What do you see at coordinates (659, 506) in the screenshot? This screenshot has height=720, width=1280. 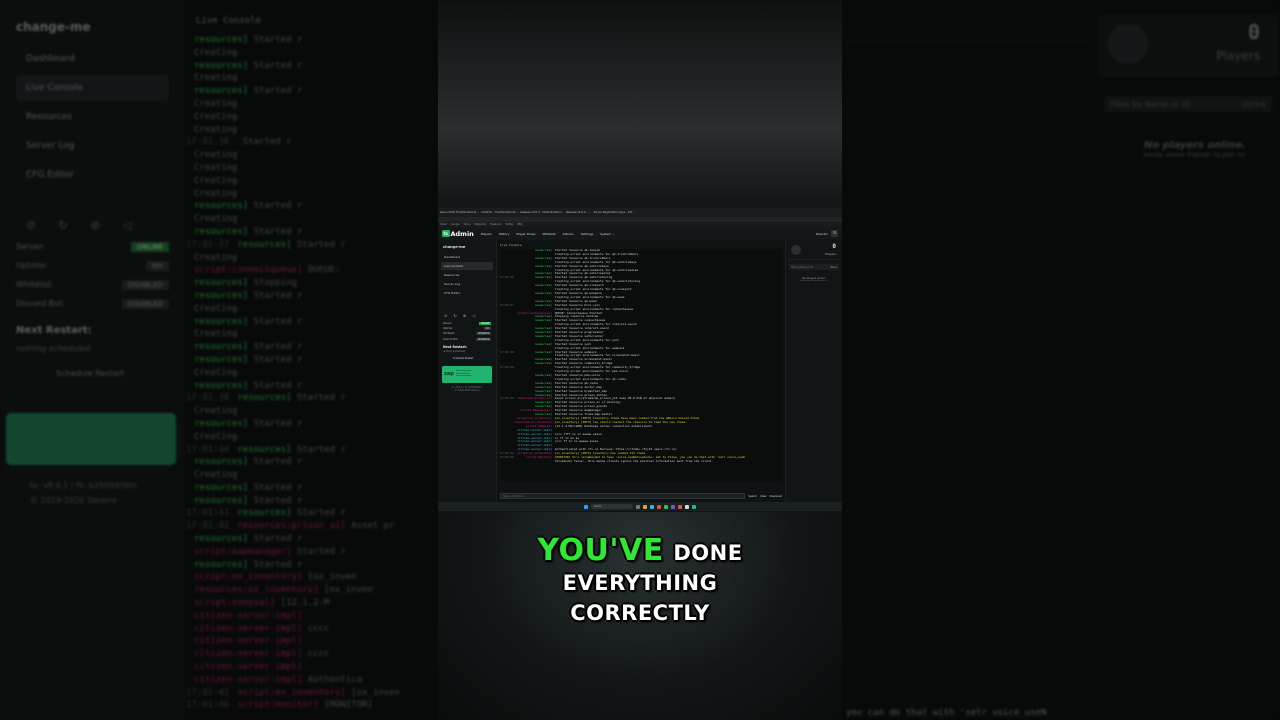 I see `chrome-icon` at bounding box center [659, 506].